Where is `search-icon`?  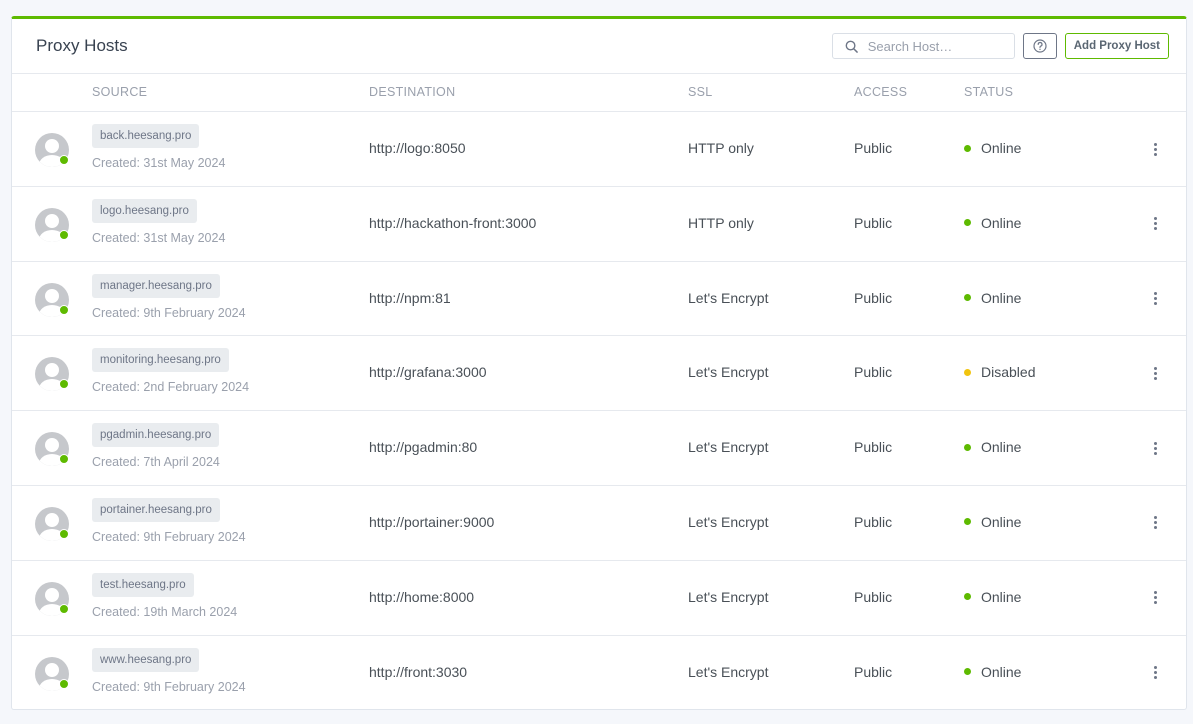
search-icon is located at coordinates (851, 46).